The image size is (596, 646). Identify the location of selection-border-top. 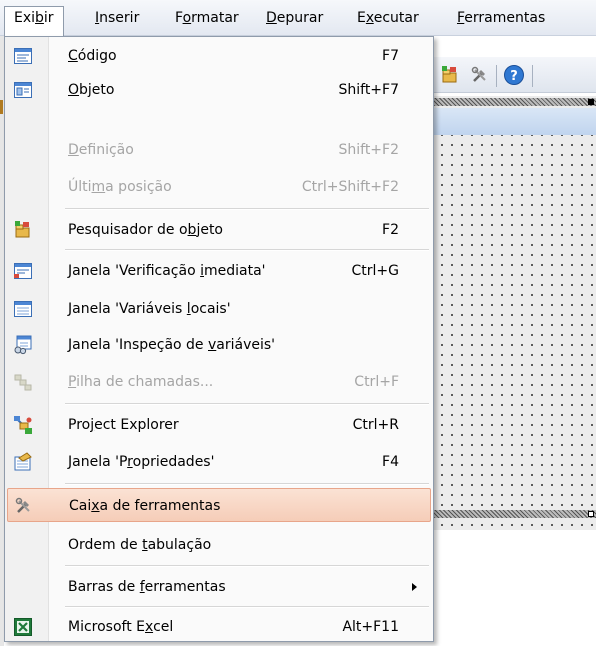
(515, 102).